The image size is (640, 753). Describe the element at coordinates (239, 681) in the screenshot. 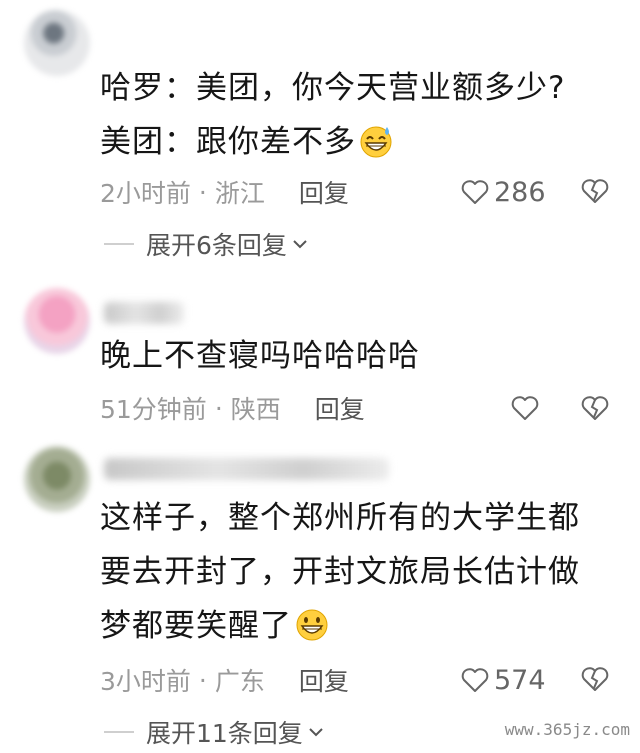

I see `comment-location: 广东` at that location.